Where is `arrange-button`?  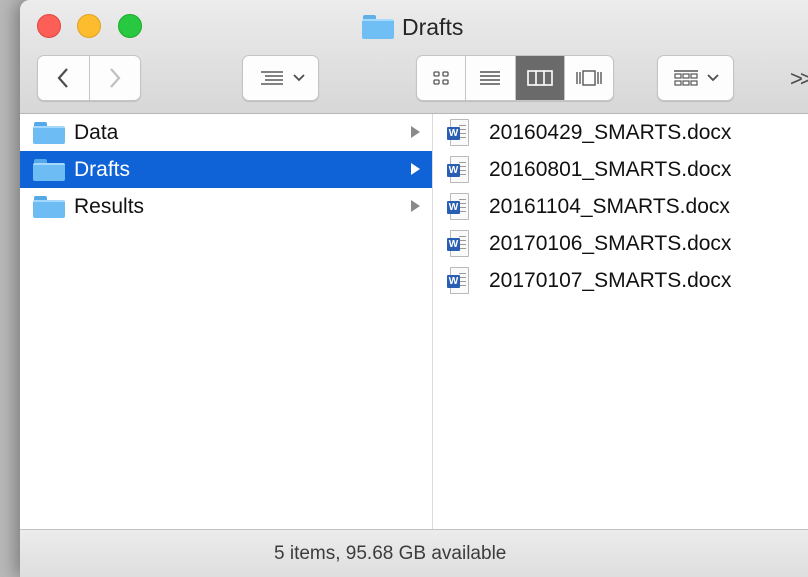 arrange-button is located at coordinates (280, 78).